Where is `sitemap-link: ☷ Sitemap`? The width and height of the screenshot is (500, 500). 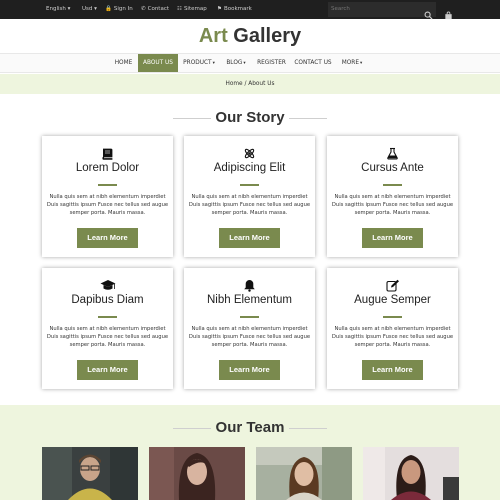
sitemap-link: ☷ Sitemap is located at coordinates (192, 9).